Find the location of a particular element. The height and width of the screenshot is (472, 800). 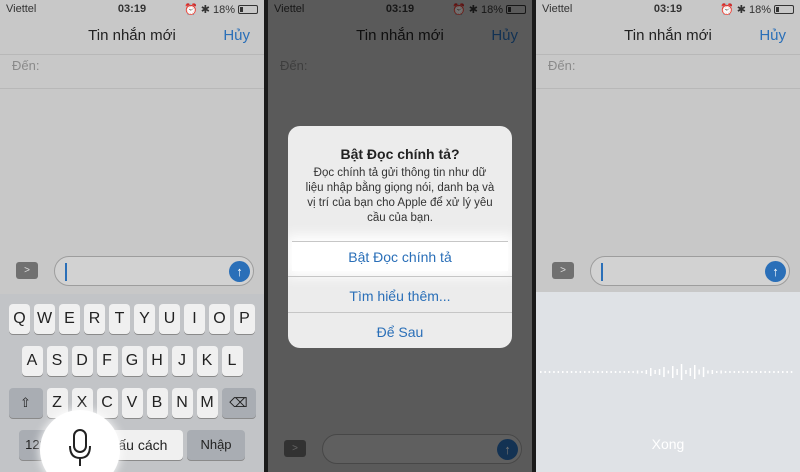

key-o: O is located at coordinates (219, 319).